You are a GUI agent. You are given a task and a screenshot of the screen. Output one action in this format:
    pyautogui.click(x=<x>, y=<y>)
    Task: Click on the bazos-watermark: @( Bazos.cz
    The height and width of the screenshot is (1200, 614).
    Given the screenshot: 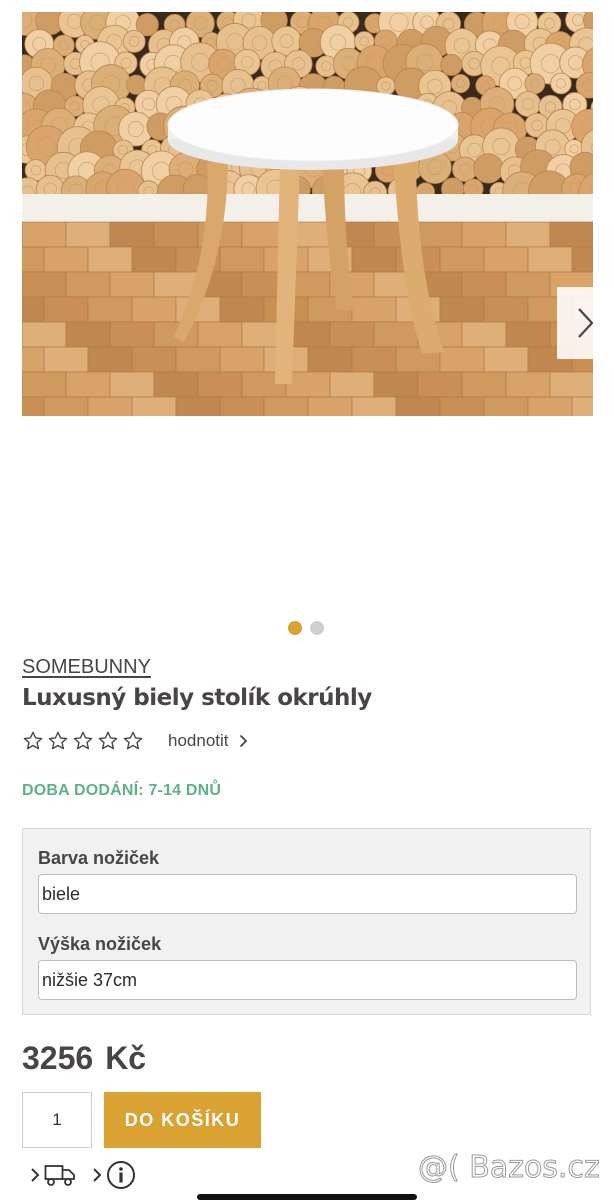 What is the action you would take?
    pyautogui.click(x=509, y=1168)
    